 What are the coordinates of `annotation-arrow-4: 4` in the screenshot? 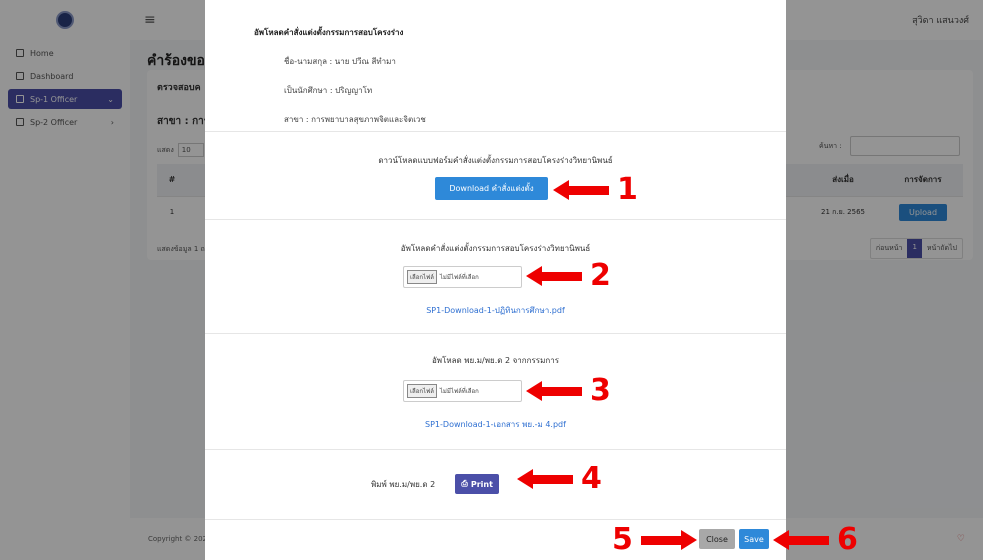 It's located at (559, 479).